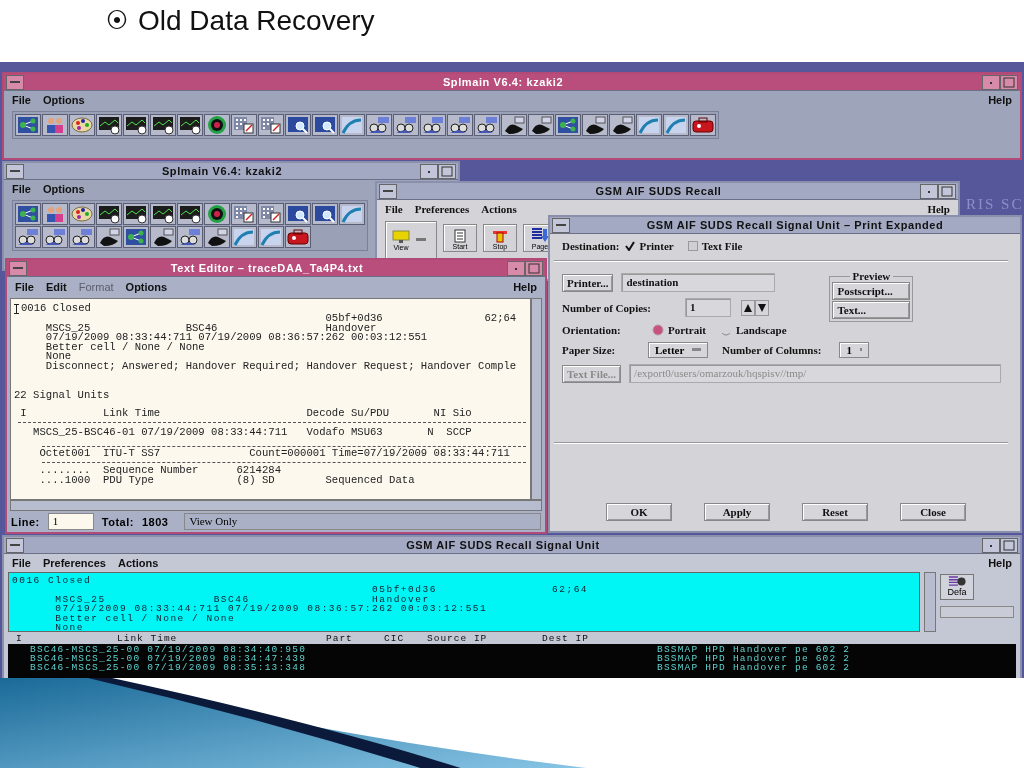  I want to click on checkbox-label: Printer, so click(656, 246).